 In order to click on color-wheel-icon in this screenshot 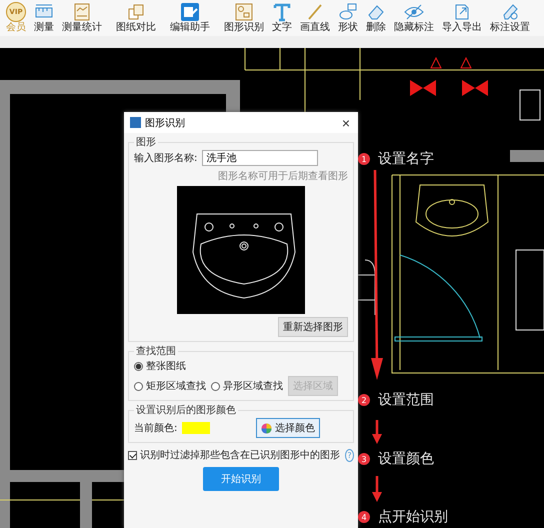, I will do `click(266, 428)`.